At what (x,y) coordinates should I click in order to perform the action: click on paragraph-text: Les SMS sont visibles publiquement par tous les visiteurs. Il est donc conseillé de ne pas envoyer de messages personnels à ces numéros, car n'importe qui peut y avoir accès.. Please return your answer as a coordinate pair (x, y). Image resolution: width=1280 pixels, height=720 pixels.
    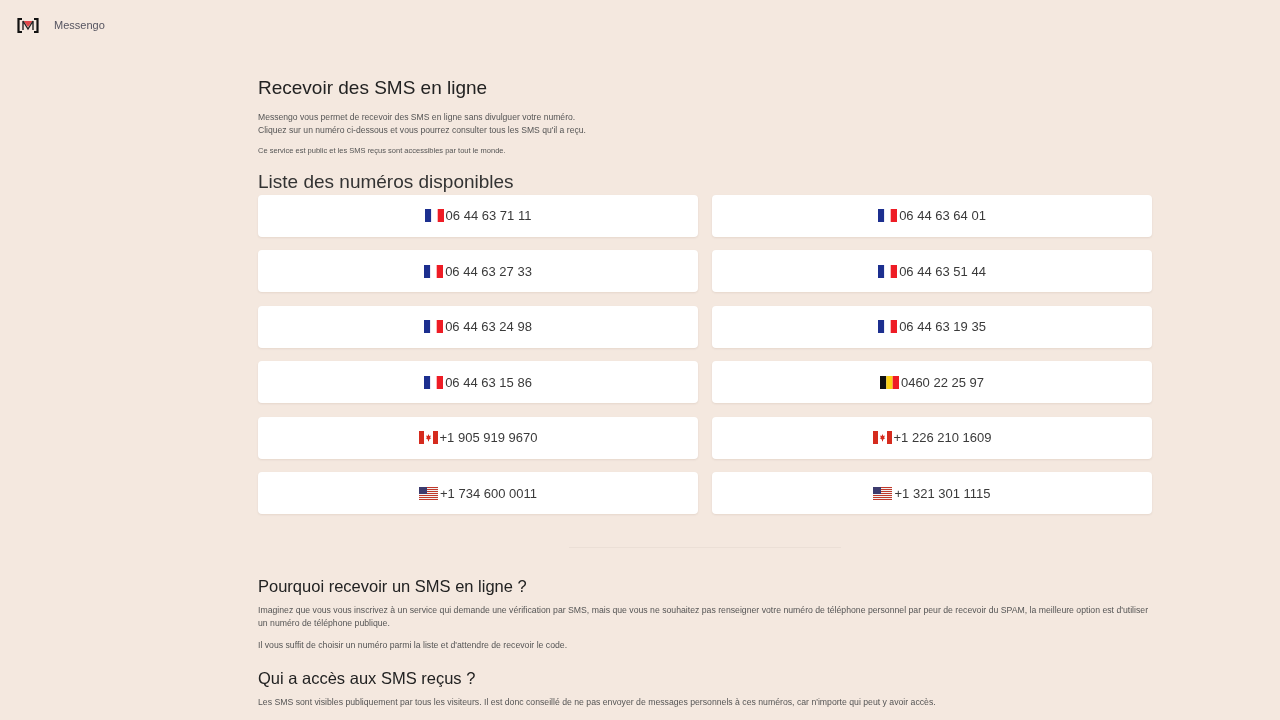
    Looking at the image, I should click on (597, 702).